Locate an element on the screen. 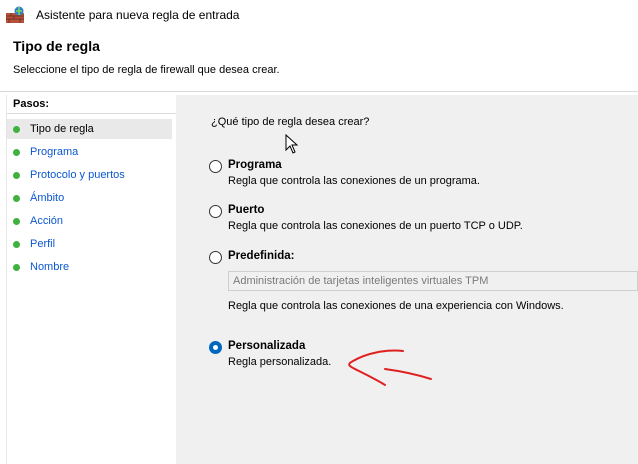  option-label: Puerto is located at coordinates (246, 210).